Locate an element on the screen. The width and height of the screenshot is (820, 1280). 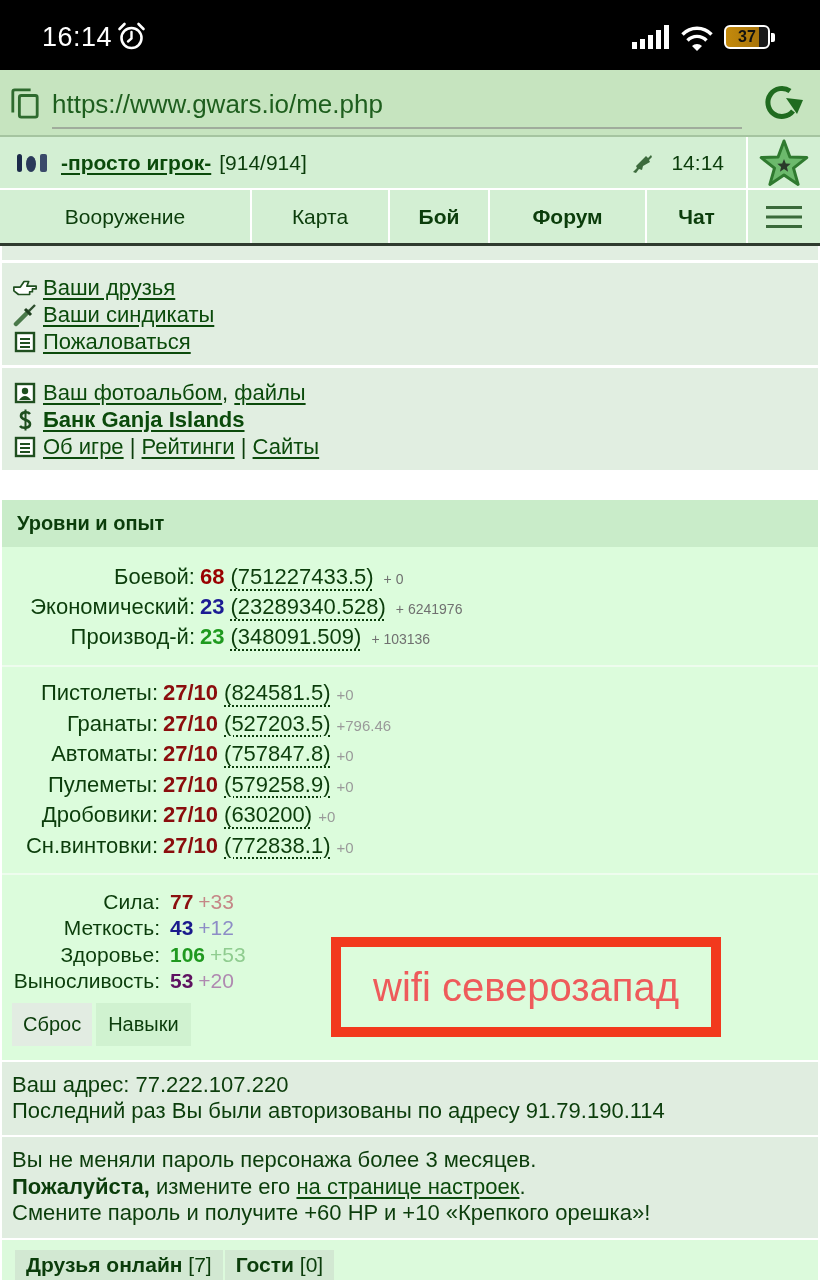
experience-points: (751227433.5) is located at coordinates (302, 577).